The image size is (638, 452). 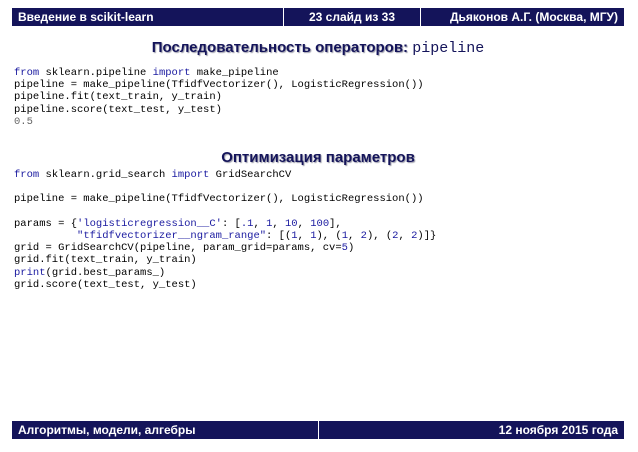 I want to click on code-token: 100, so click(x=320, y=223).